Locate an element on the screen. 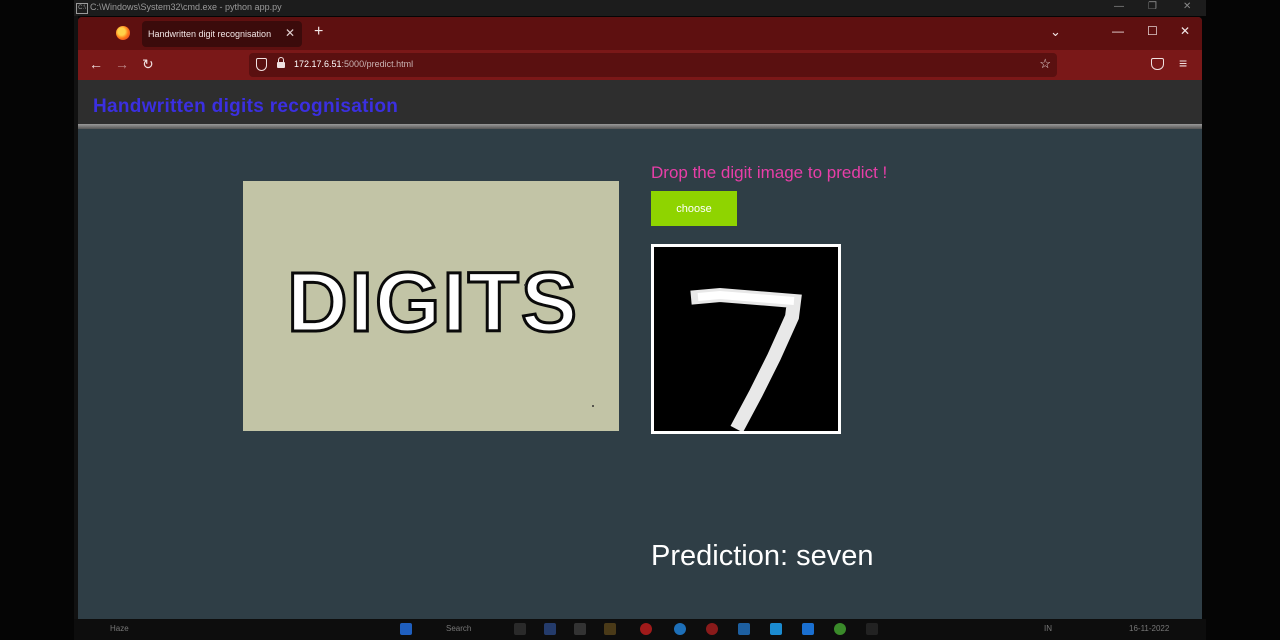  uploaded-digit-preview is located at coordinates (746, 339).